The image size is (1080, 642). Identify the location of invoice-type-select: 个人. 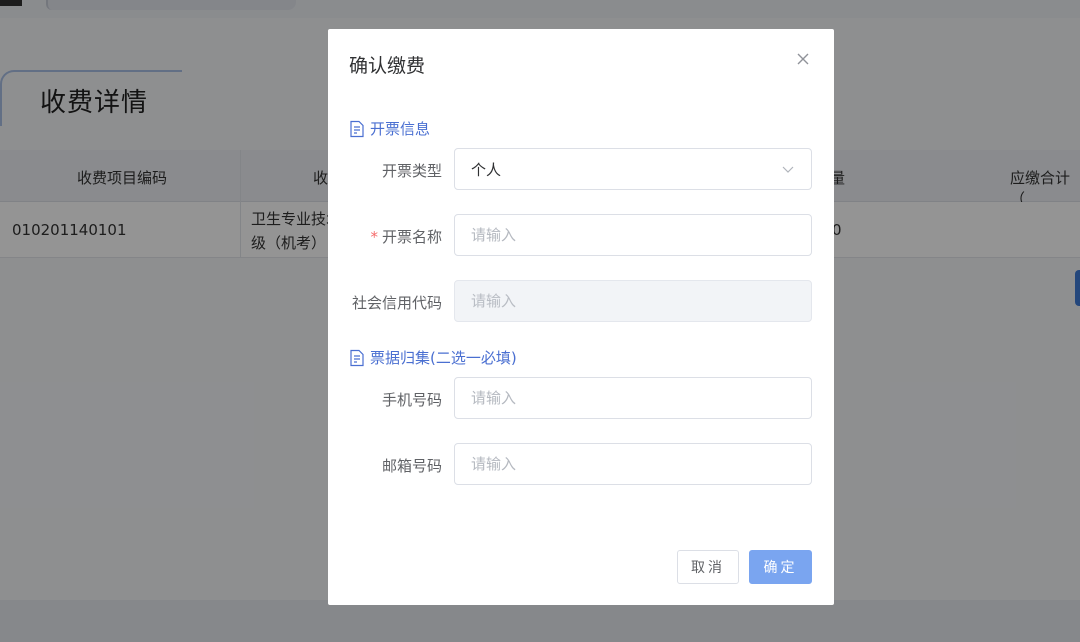
(633, 169).